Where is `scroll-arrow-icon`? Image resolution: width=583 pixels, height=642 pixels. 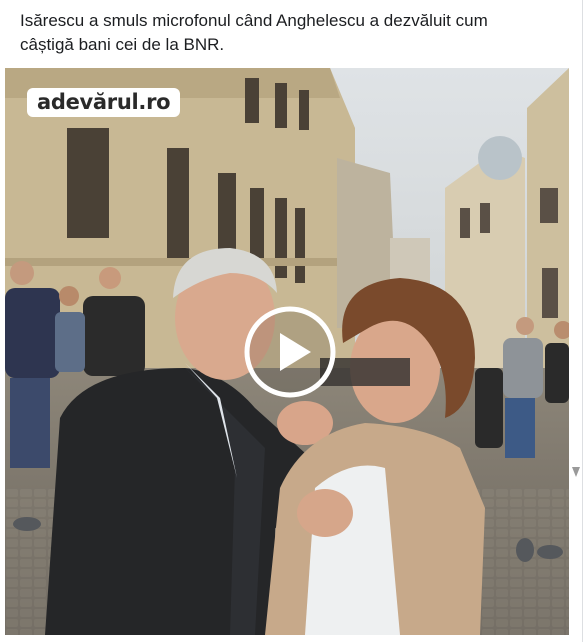 scroll-arrow-icon is located at coordinates (576, 472).